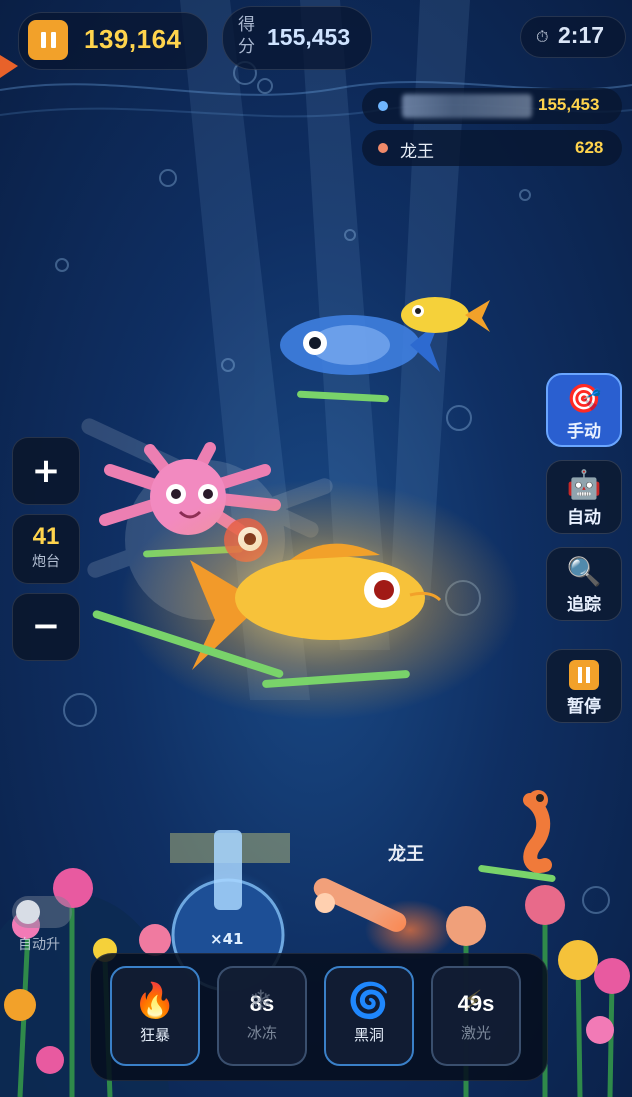  Describe the element at coordinates (406, 854) in the screenshot. I see `player-name-tag: 龙王` at that location.